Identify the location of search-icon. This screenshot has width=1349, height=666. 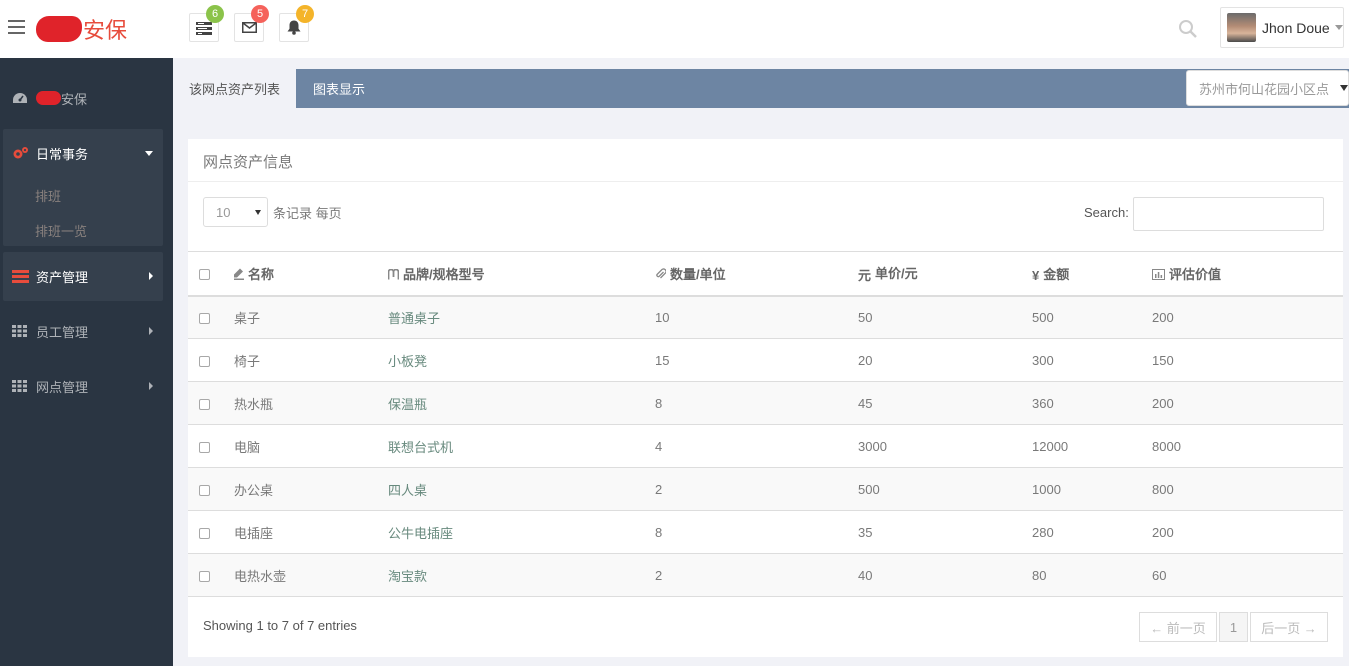
(1188, 30).